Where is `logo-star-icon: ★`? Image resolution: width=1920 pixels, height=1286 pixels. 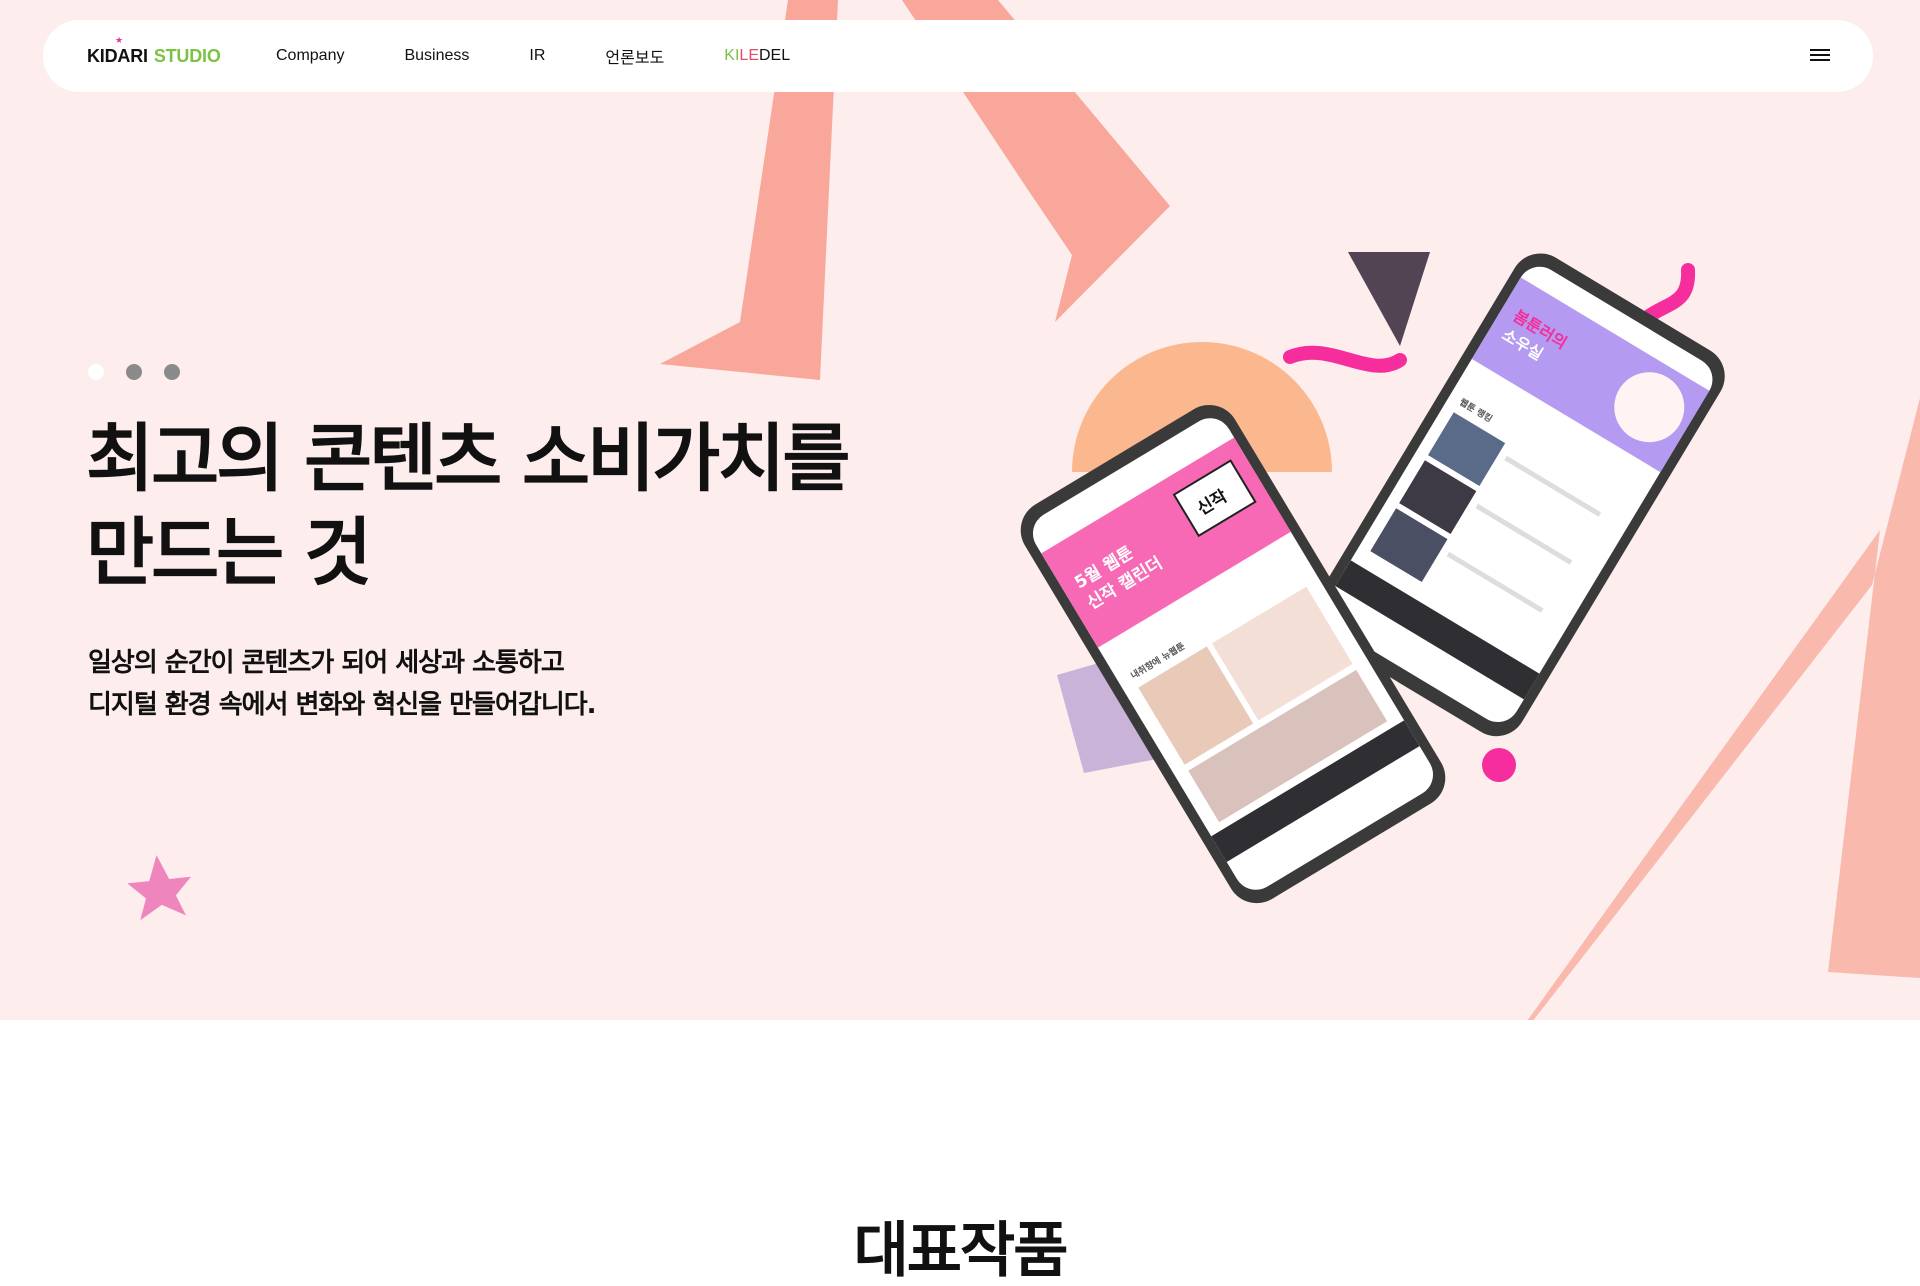
logo-star-icon: ★ is located at coordinates (119, 40).